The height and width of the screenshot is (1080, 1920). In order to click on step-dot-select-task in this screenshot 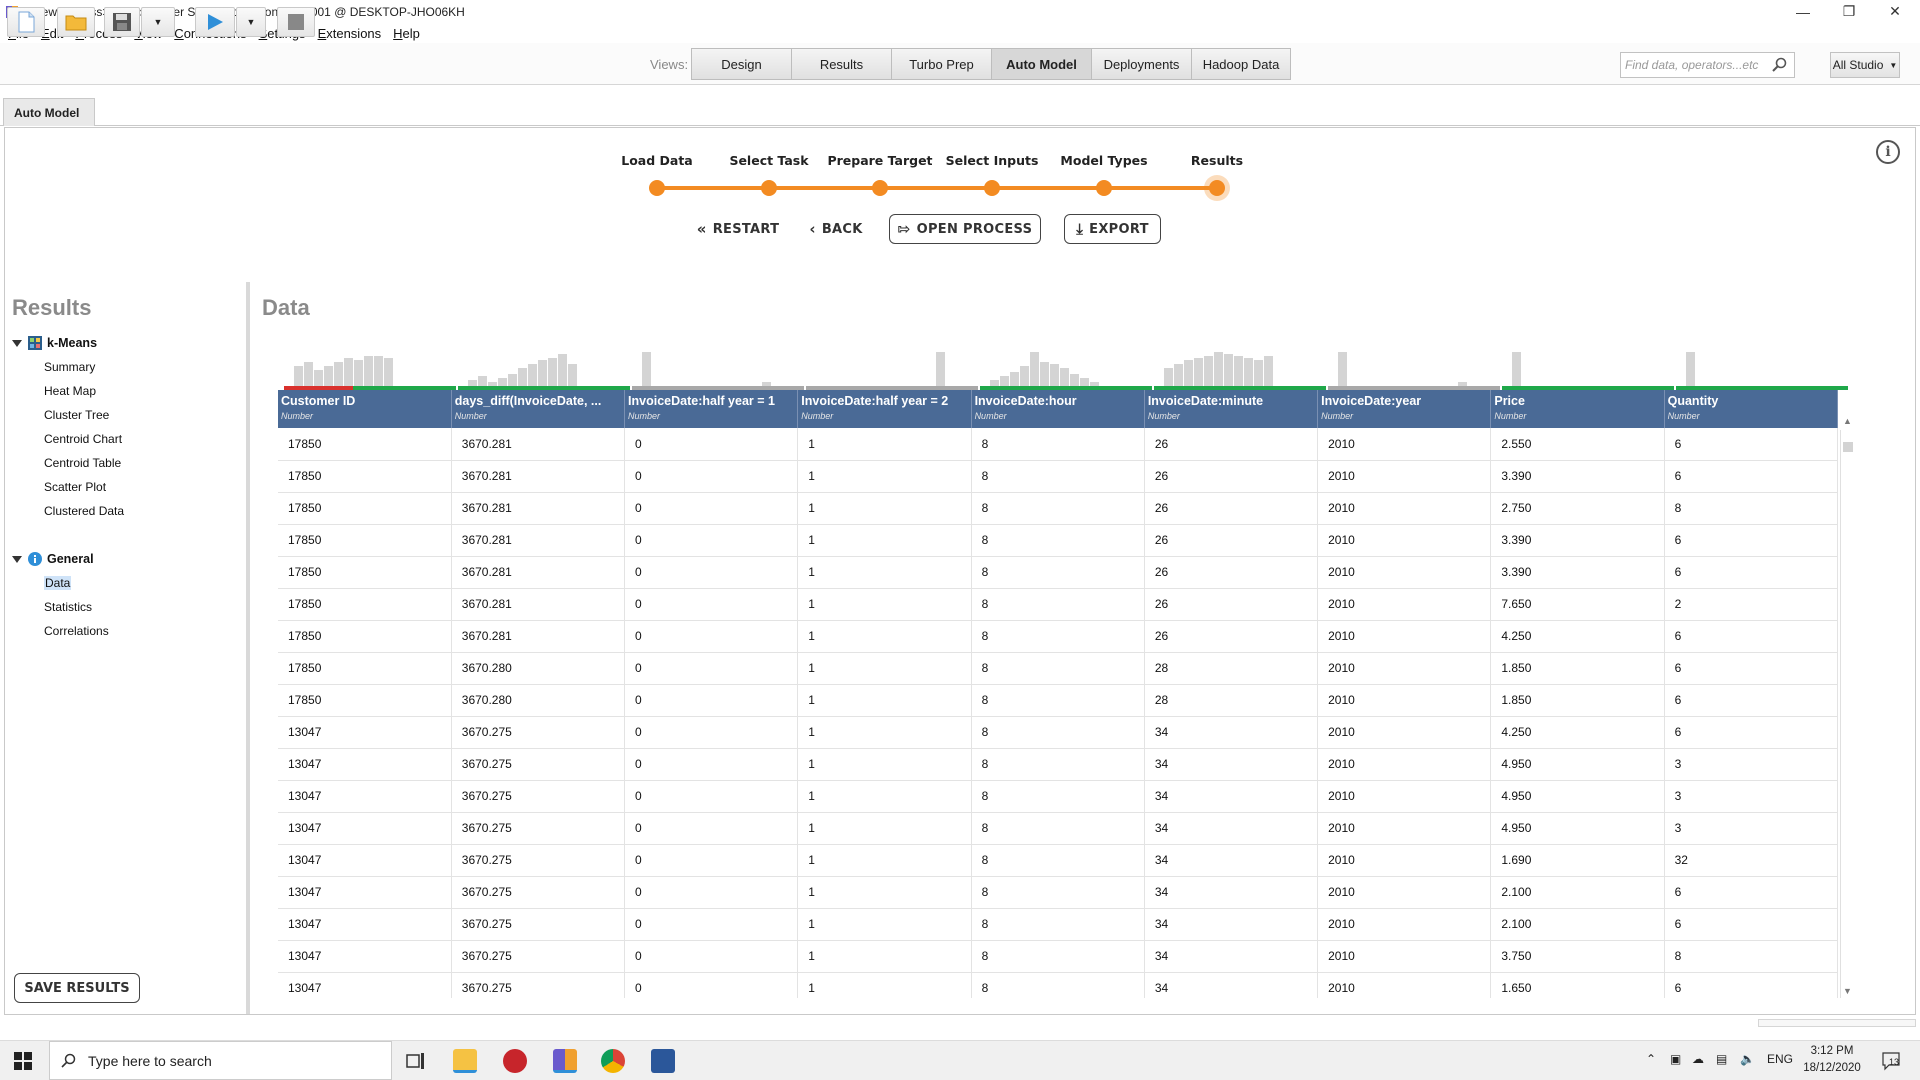, I will do `click(769, 188)`.